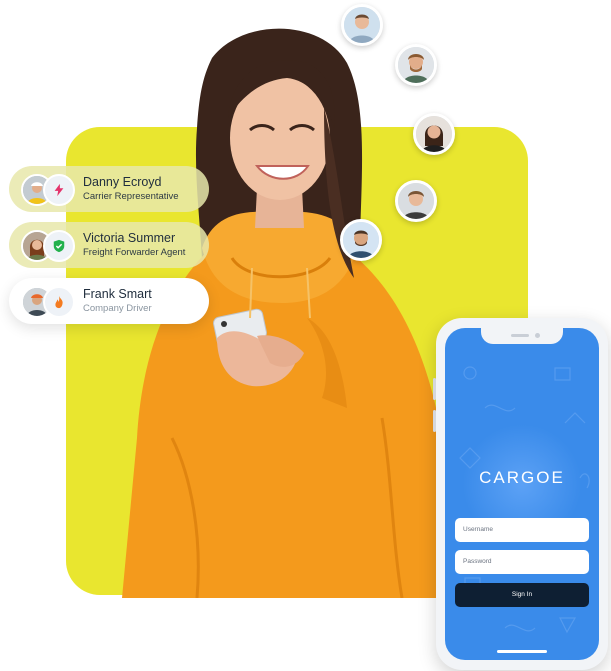 The width and height of the screenshot is (611, 671). I want to click on phone-notch, so click(522, 336).